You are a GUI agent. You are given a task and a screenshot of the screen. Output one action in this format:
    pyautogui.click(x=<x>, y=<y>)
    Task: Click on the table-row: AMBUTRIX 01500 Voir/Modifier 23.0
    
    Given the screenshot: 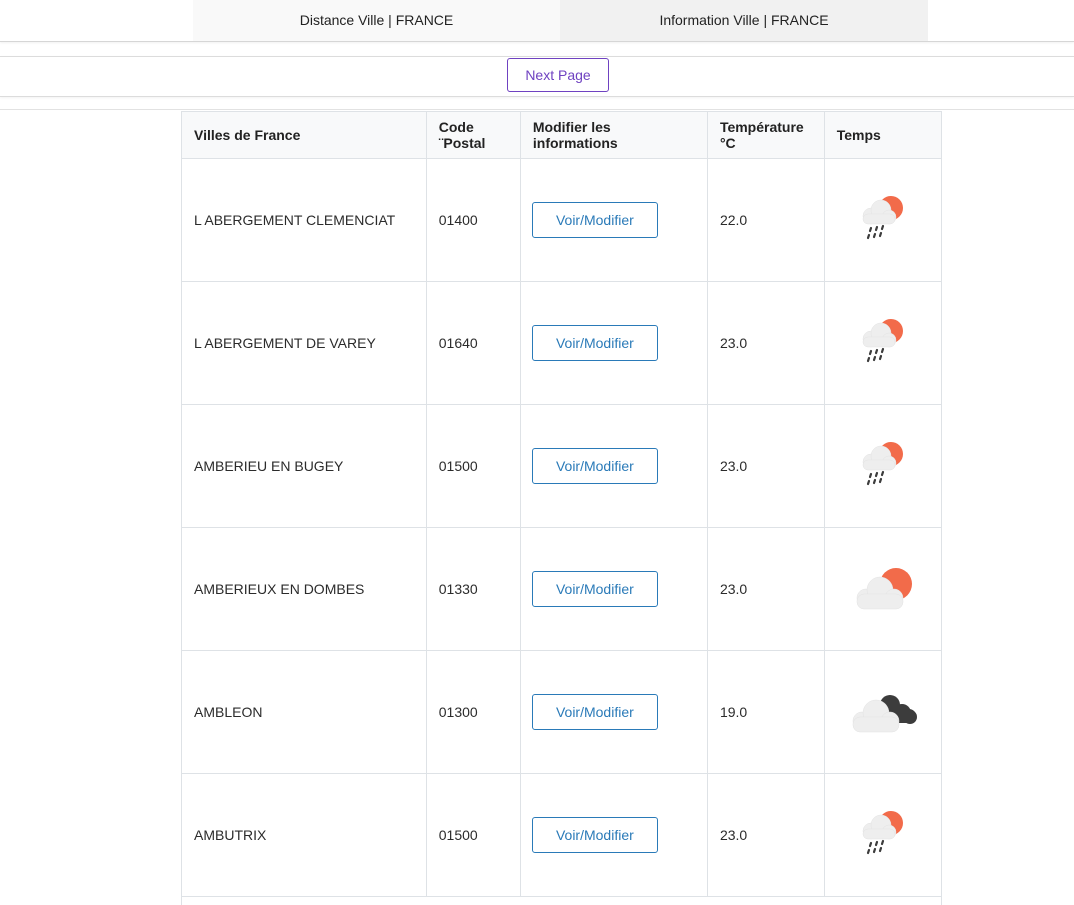 What is the action you would take?
    pyautogui.click(x=561, y=835)
    